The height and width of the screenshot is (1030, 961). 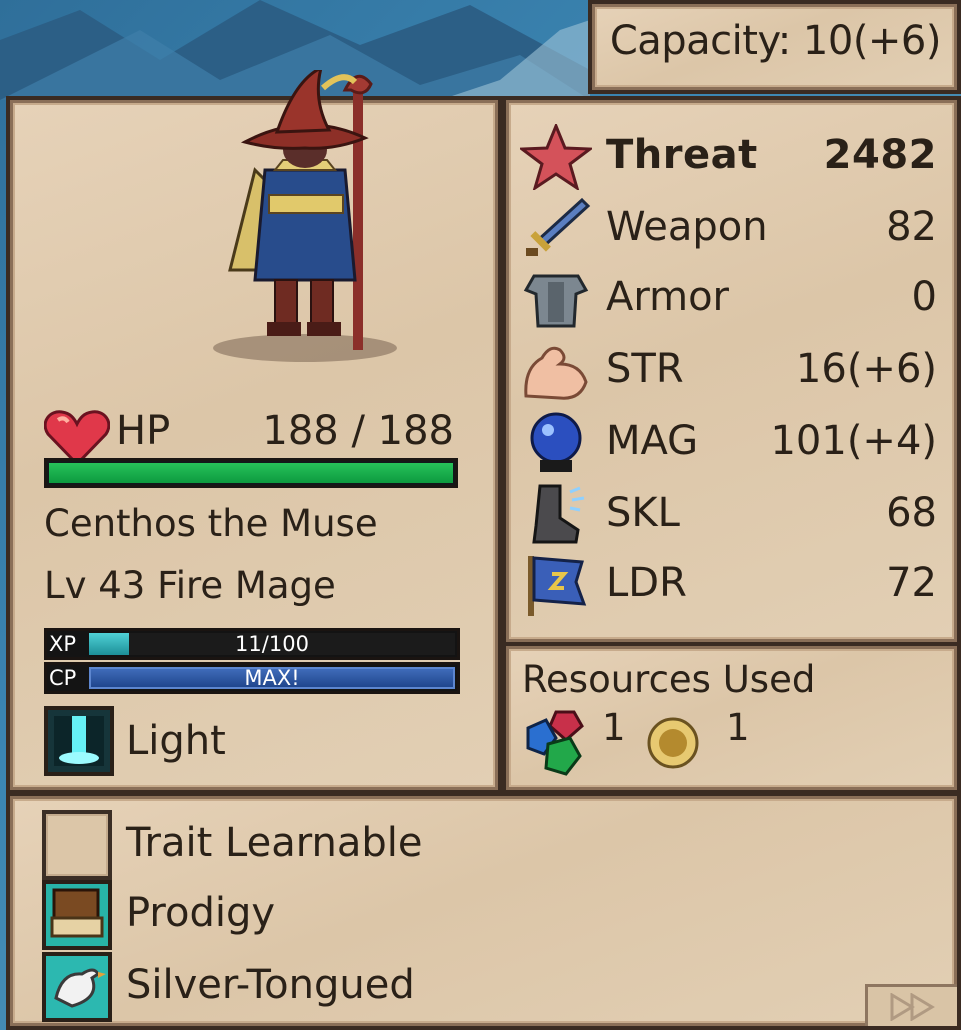 I want to click on trait-label: Silver-Tongued, so click(x=270, y=985).